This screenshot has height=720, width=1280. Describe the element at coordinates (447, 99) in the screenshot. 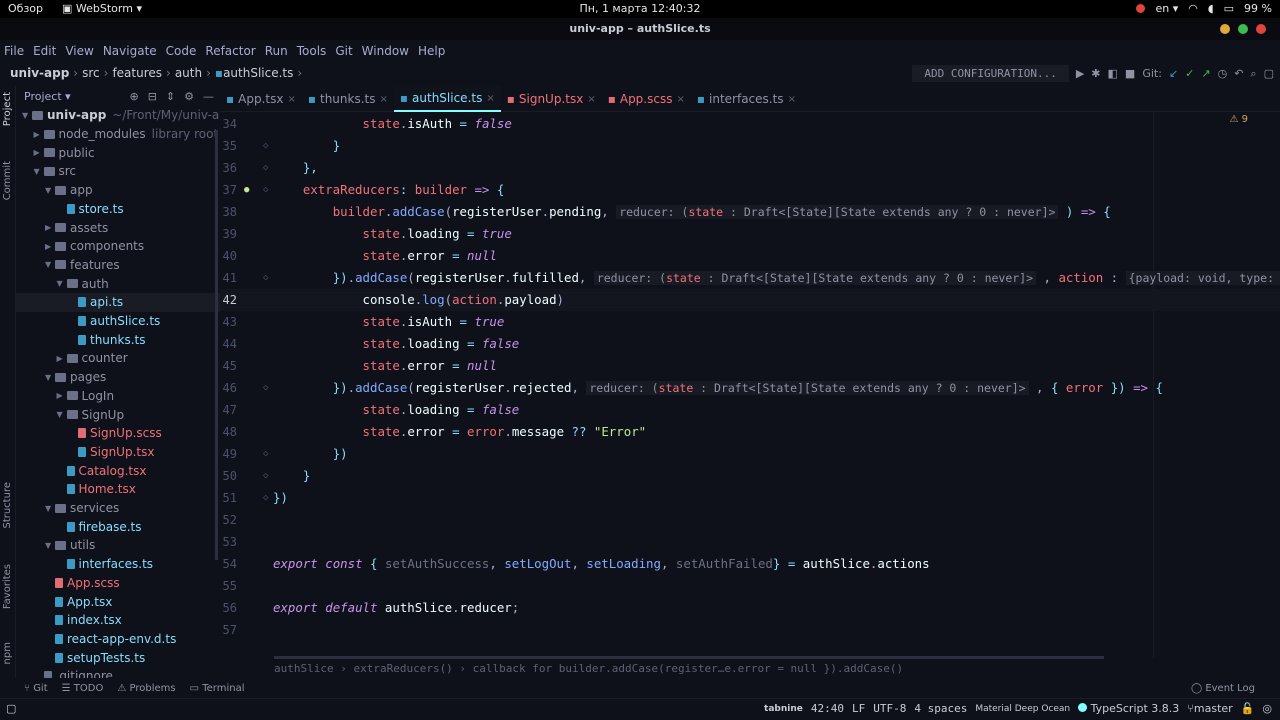

I see `editor-tab: ▪ authSlice.ts ×` at that location.